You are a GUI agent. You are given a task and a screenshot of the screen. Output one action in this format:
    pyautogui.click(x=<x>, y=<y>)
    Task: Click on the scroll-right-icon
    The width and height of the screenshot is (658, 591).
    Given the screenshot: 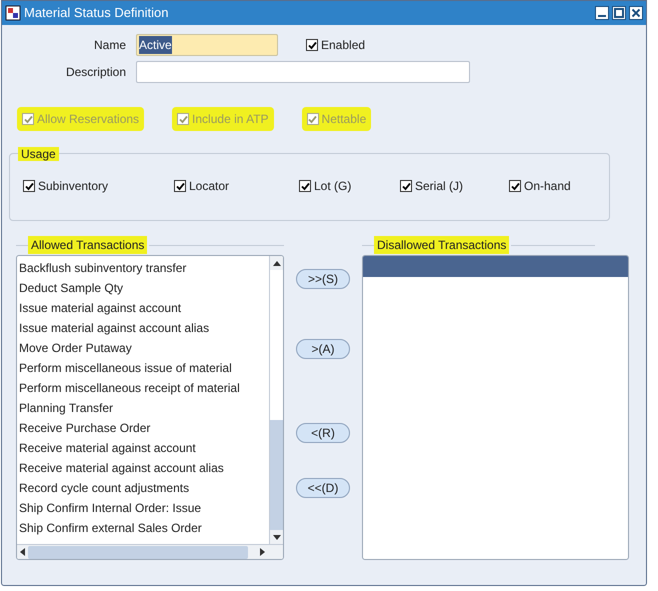 What is the action you would take?
    pyautogui.click(x=262, y=552)
    